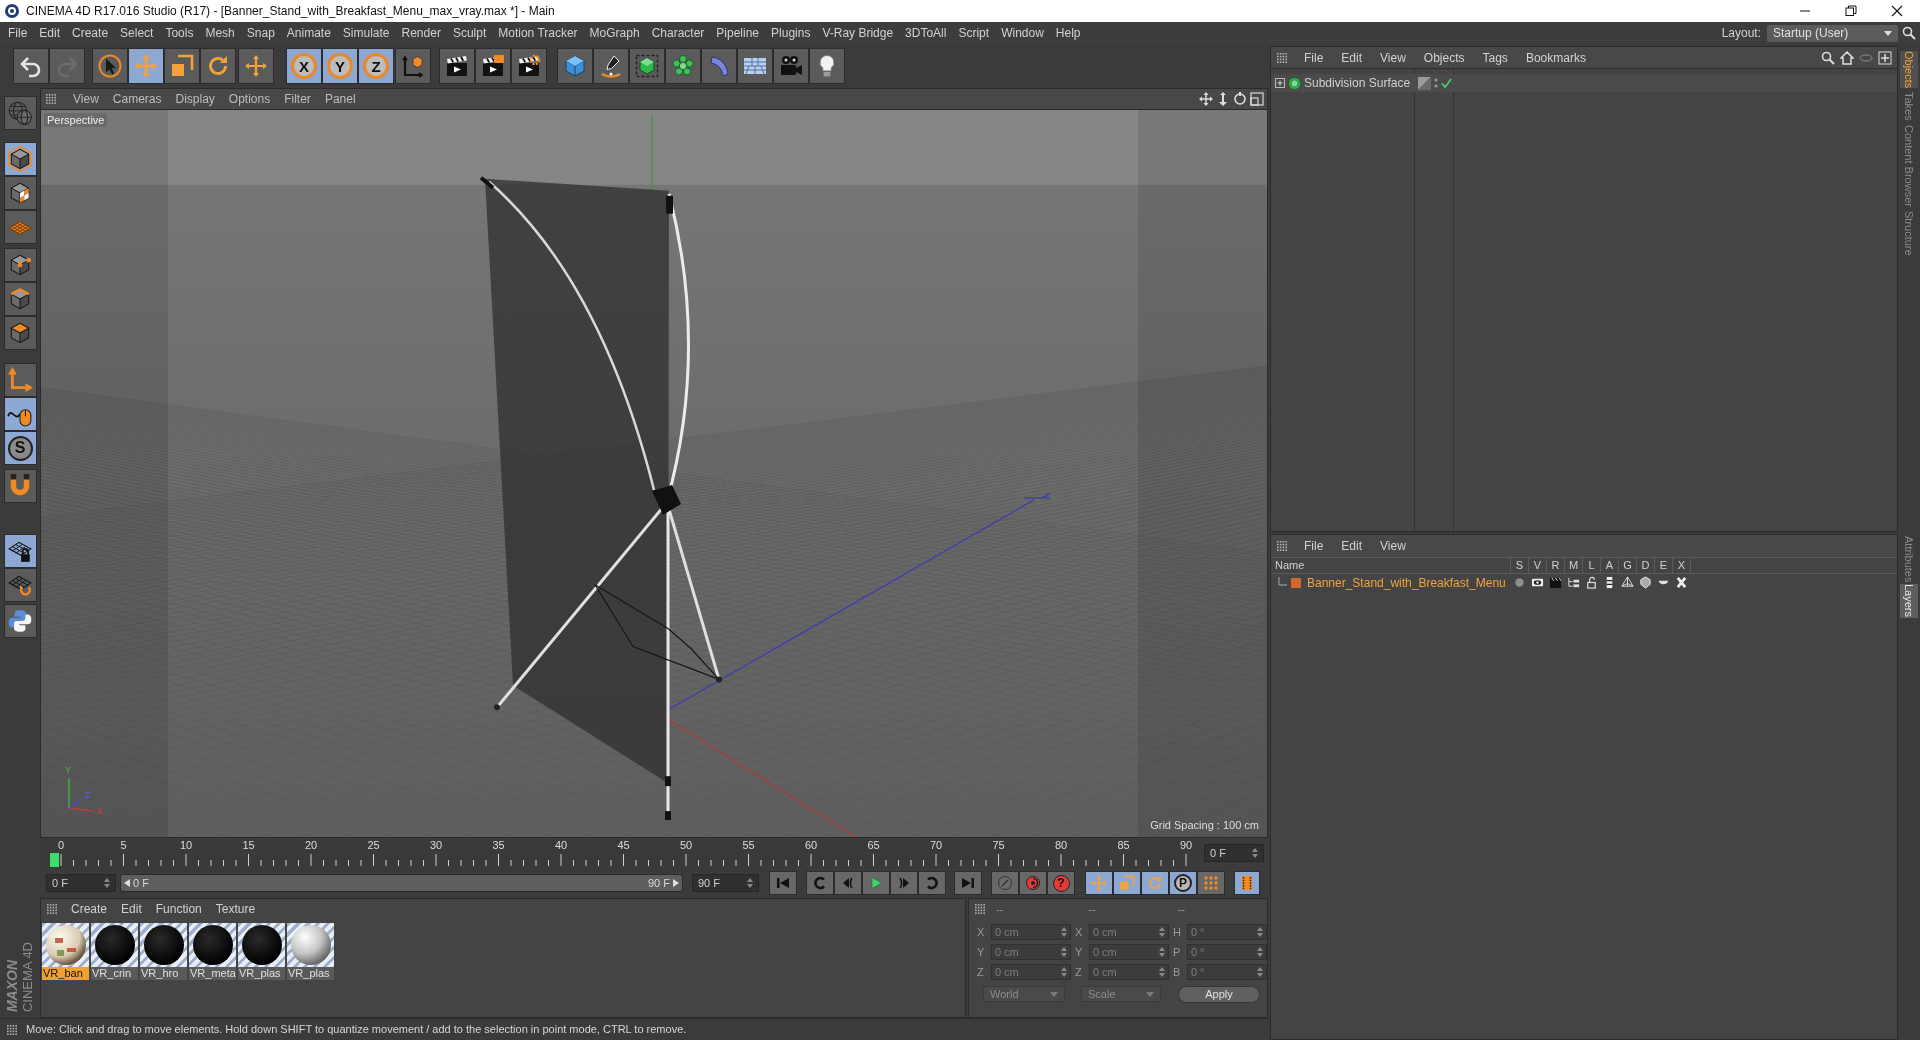  What do you see at coordinates (1645, 582) in the screenshot?
I see `shield-icon` at bounding box center [1645, 582].